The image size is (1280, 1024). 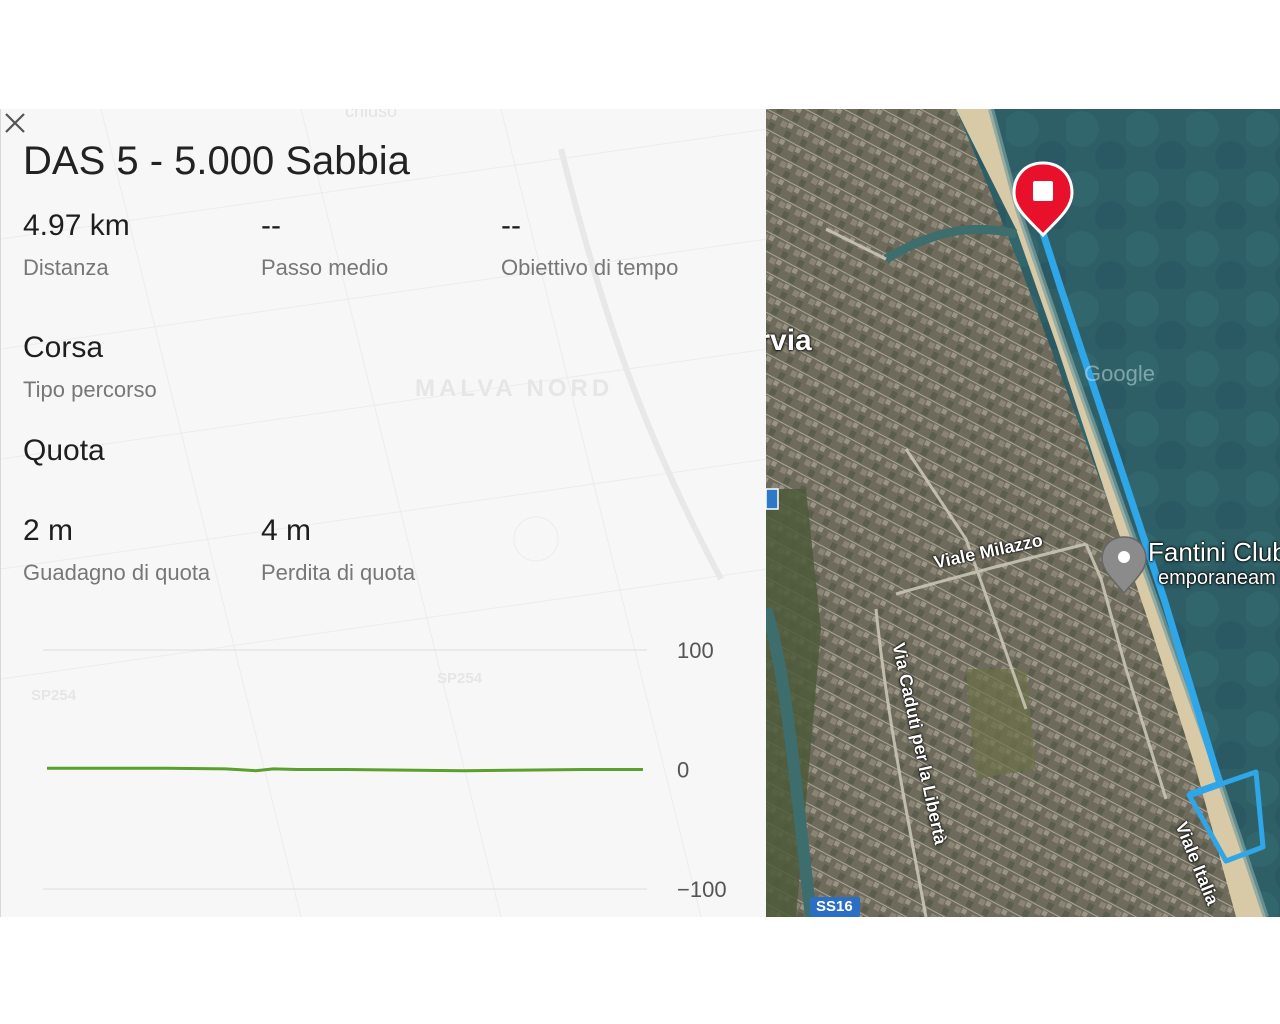 I want to click on distance-label: Distanza, so click(x=66, y=267).